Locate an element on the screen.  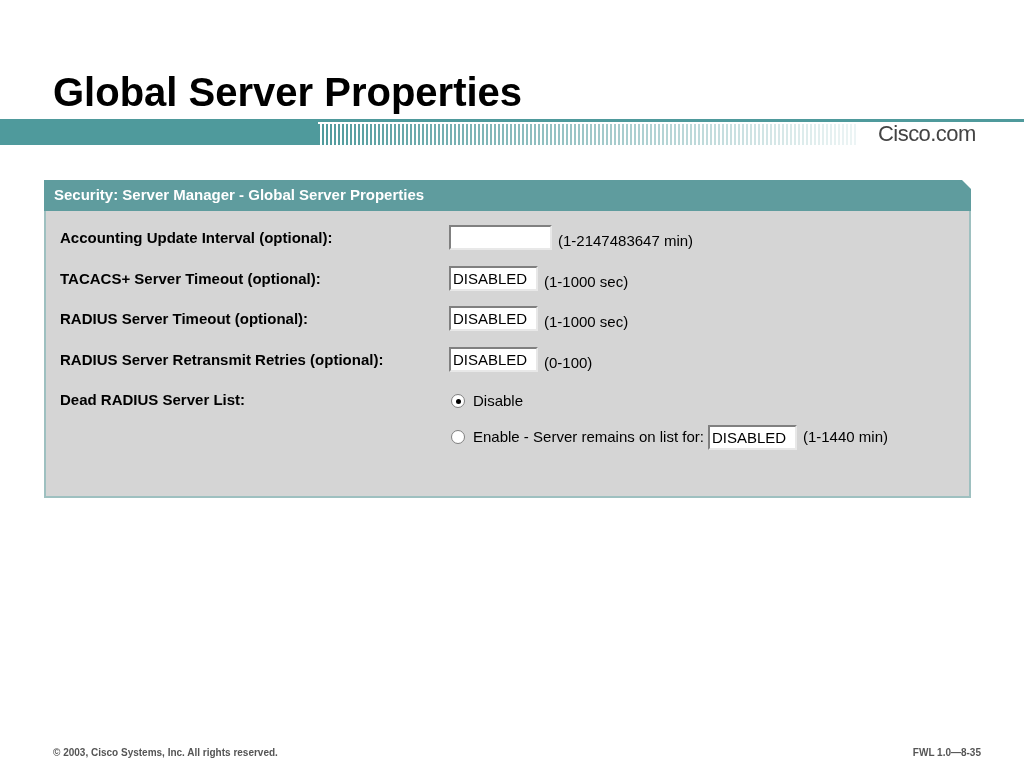
input-field is located at coordinates (500, 237).